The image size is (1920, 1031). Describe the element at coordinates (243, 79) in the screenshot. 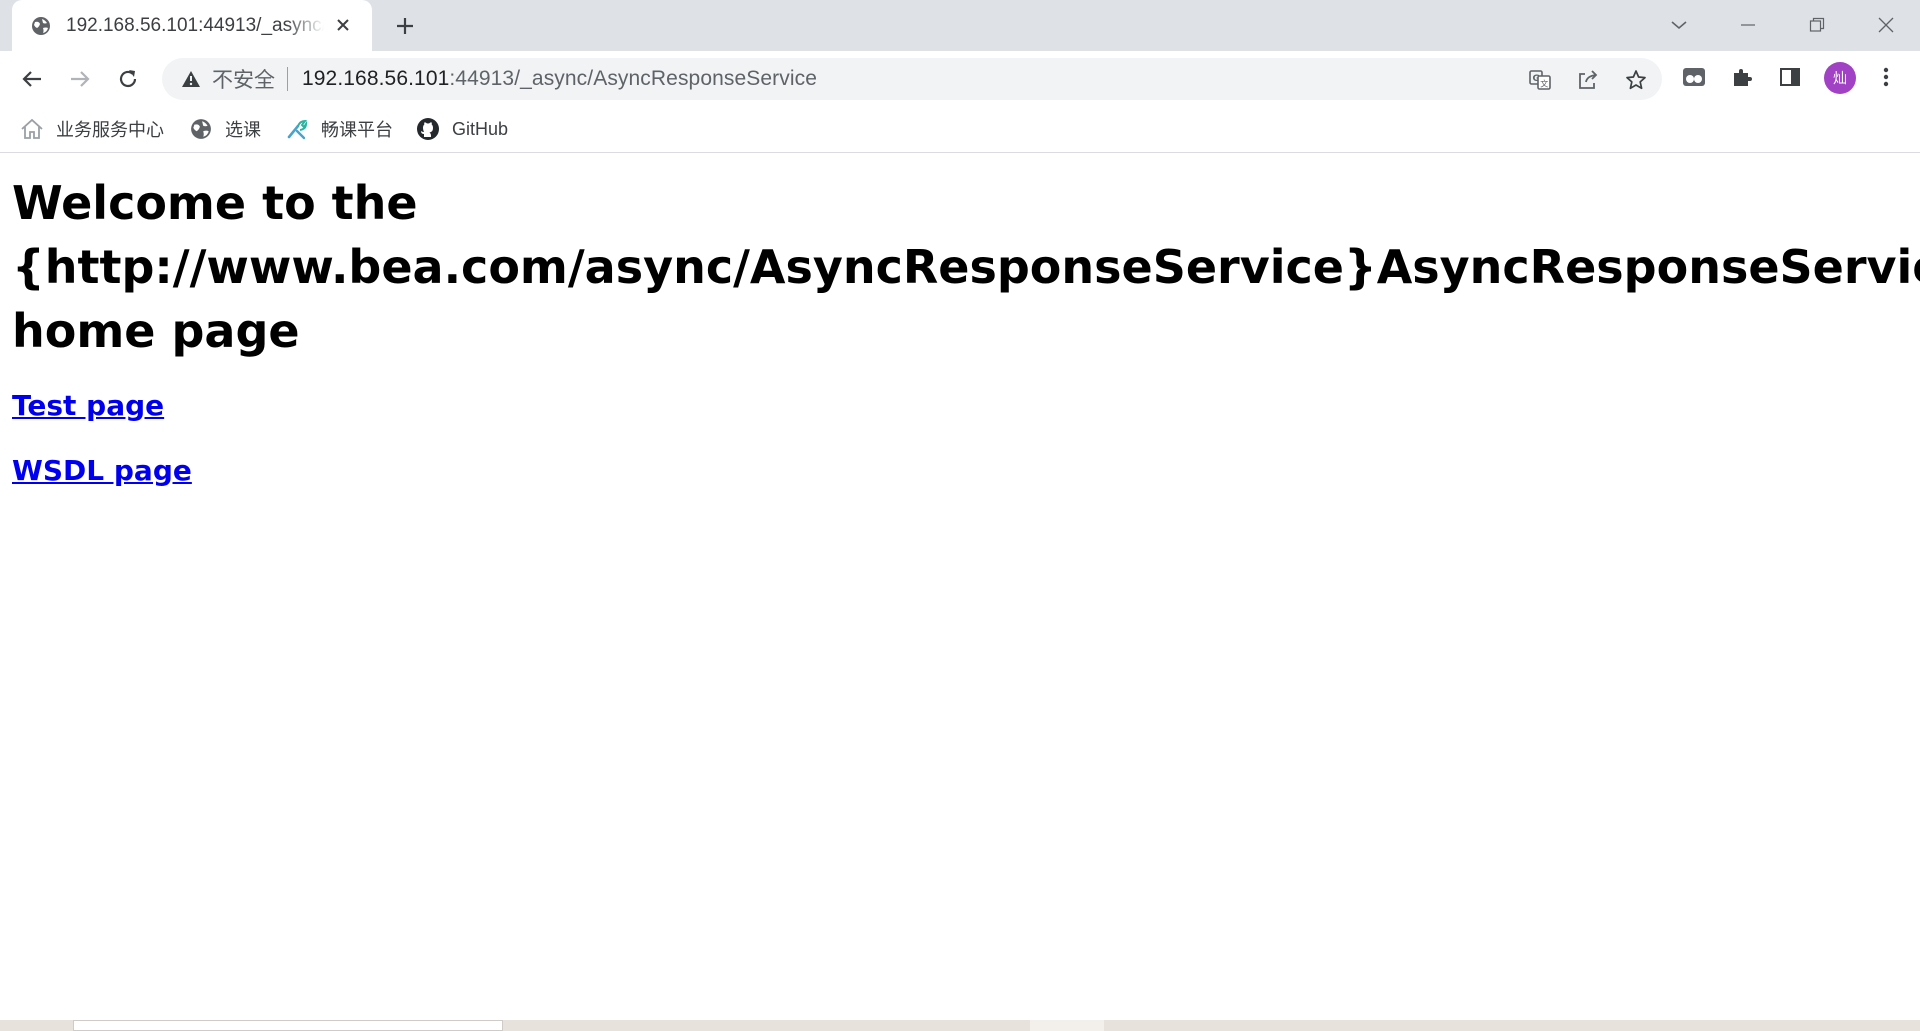

I see `security-label: 不安全` at that location.